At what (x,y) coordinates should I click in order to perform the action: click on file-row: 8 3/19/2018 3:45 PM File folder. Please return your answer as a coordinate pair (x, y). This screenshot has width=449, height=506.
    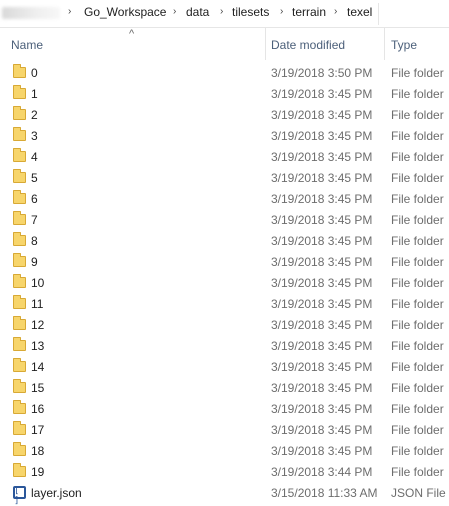
    Looking at the image, I should click on (224, 240).